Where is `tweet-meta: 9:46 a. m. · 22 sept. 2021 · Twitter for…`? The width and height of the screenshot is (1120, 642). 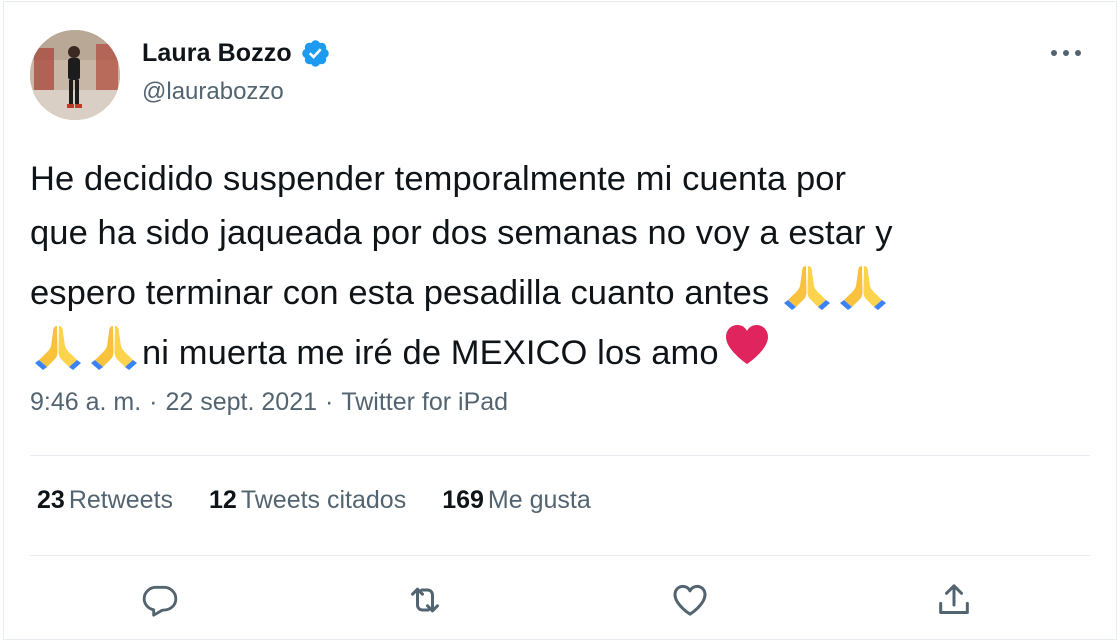
tweet-meta: 9:46 a. m. · 22 sept. 2021 · Twitter for… is located at coordinates (269, 402).